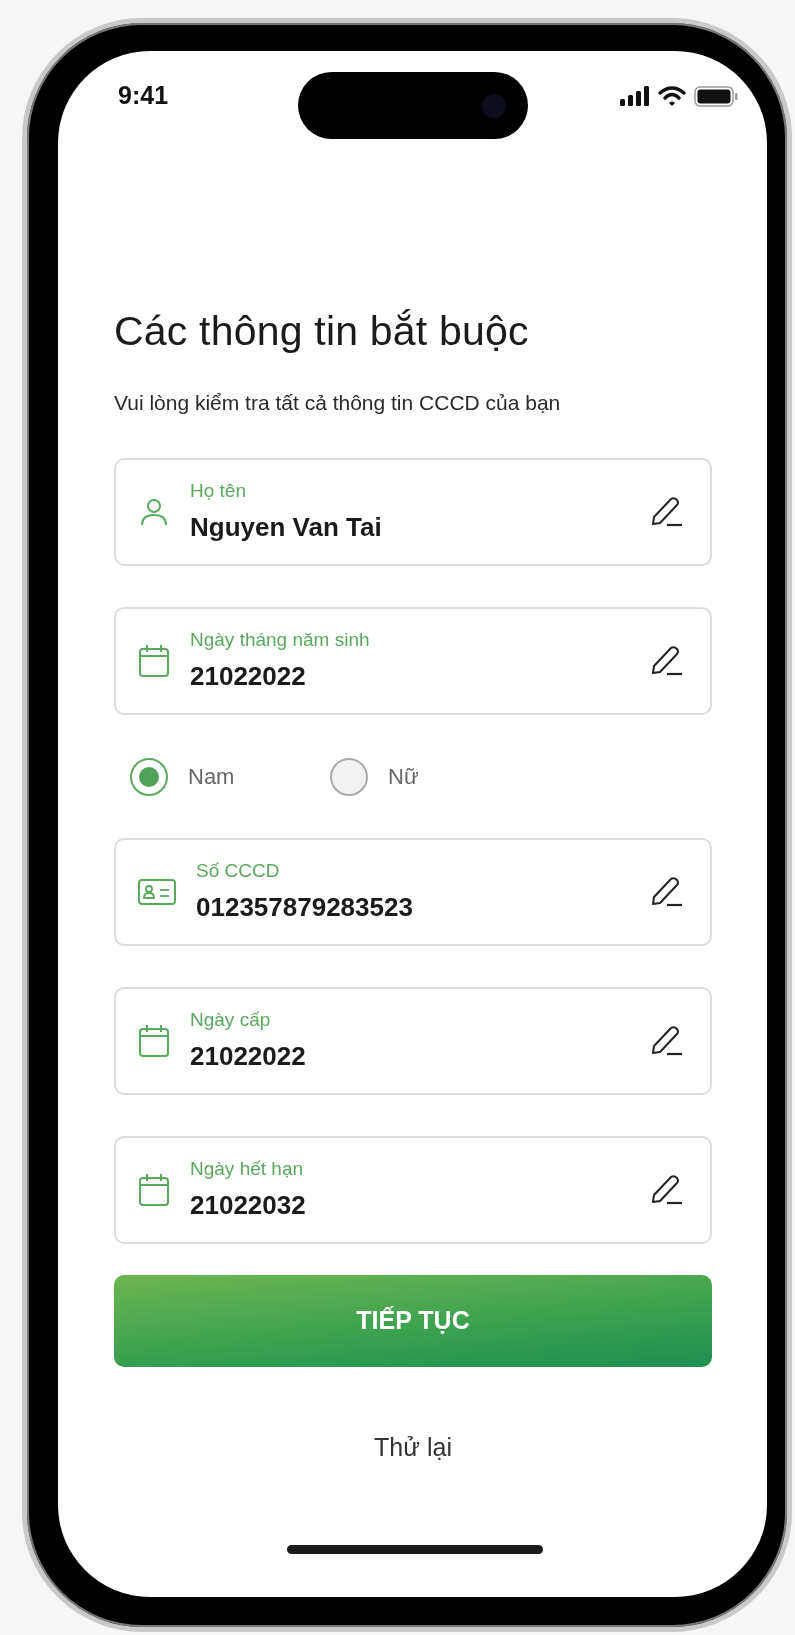  I want to click on info-field: Họ tên Nguyen Van Tai, so click(413, 512).